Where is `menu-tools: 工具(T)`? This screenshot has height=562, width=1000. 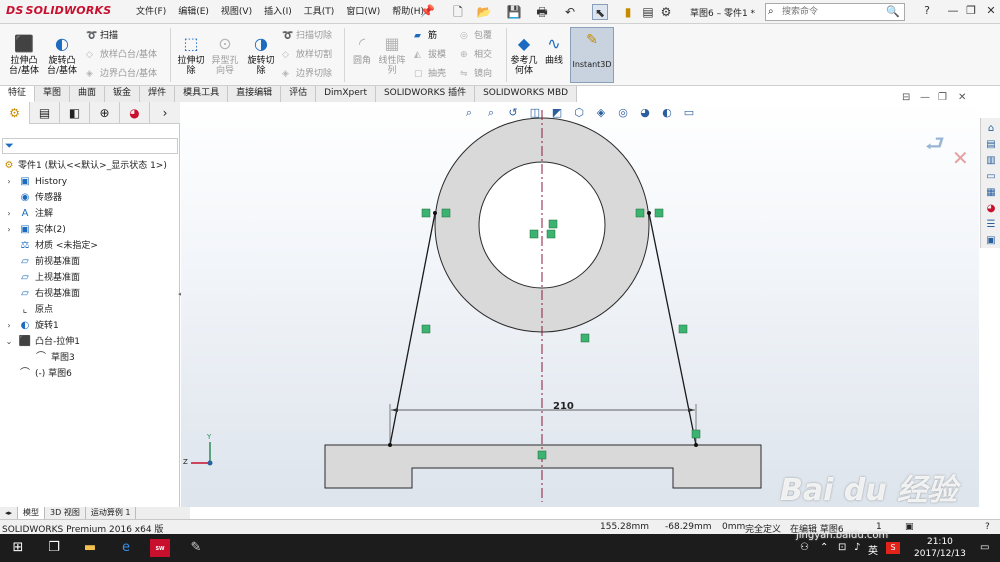 menu-tools: 工具(T) is located at coordinates (319, 13).